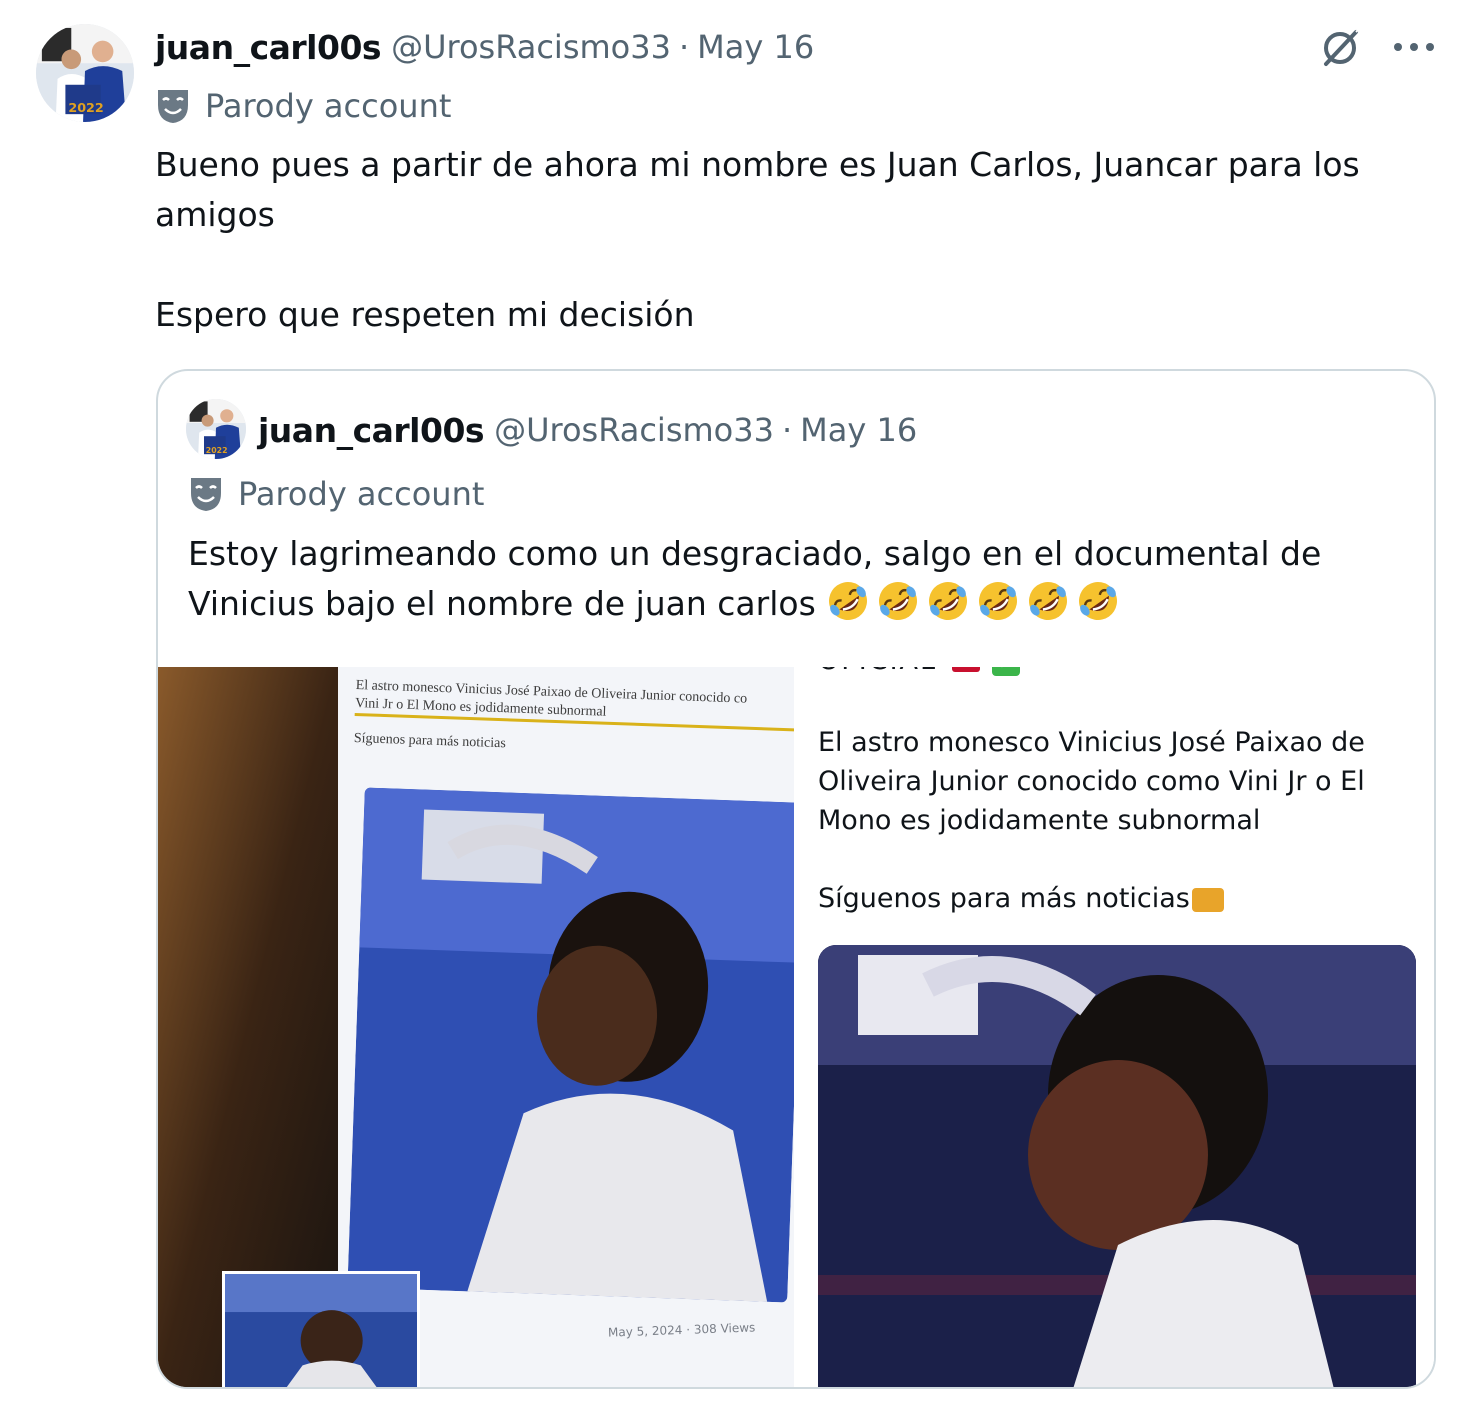  I want to click on flag-emoji, so click(965, 669).